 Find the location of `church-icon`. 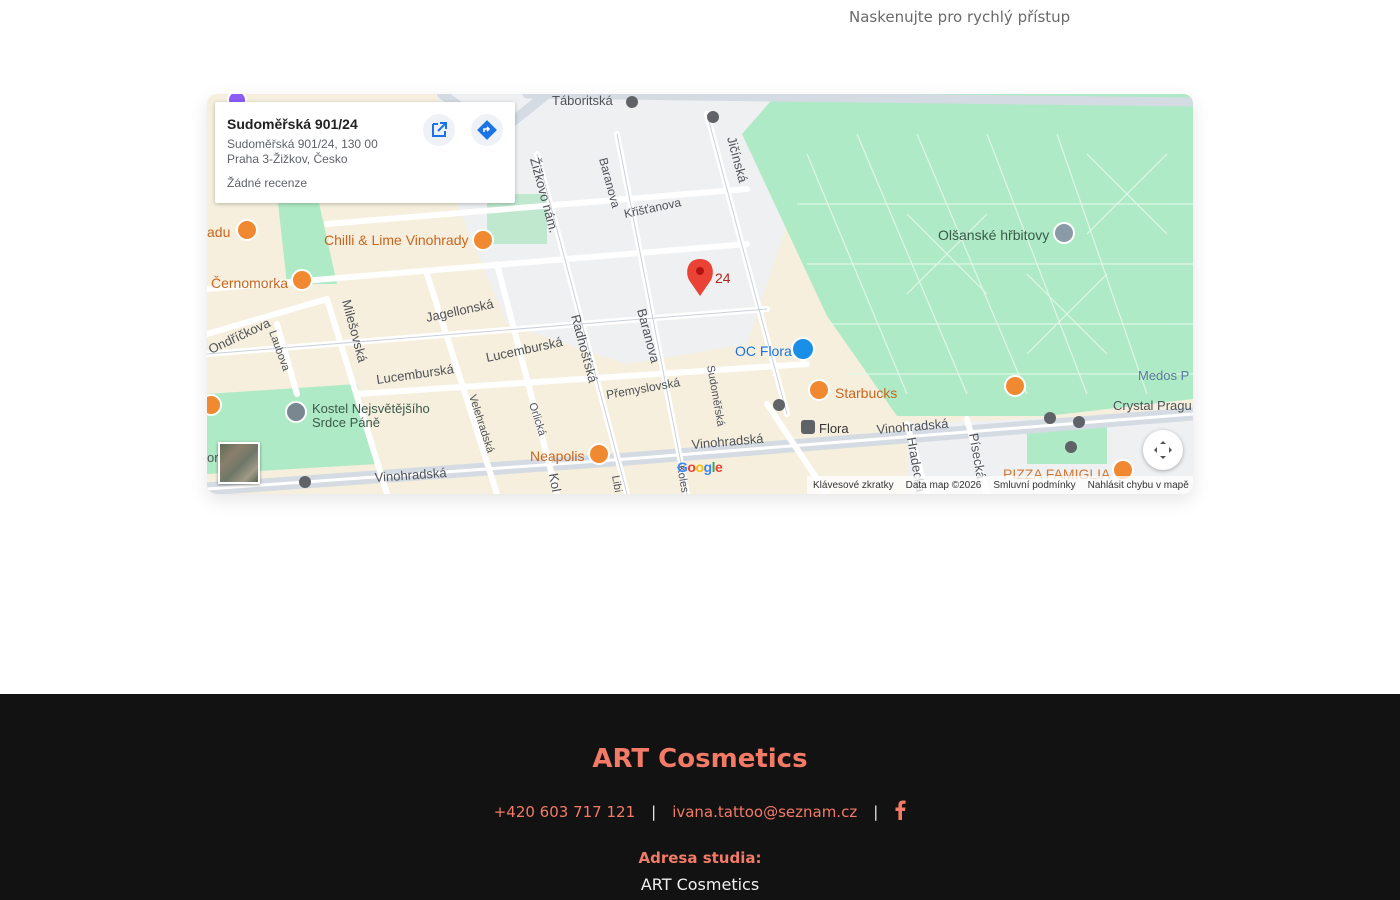

church-icon is located at coordinates (296, 412).